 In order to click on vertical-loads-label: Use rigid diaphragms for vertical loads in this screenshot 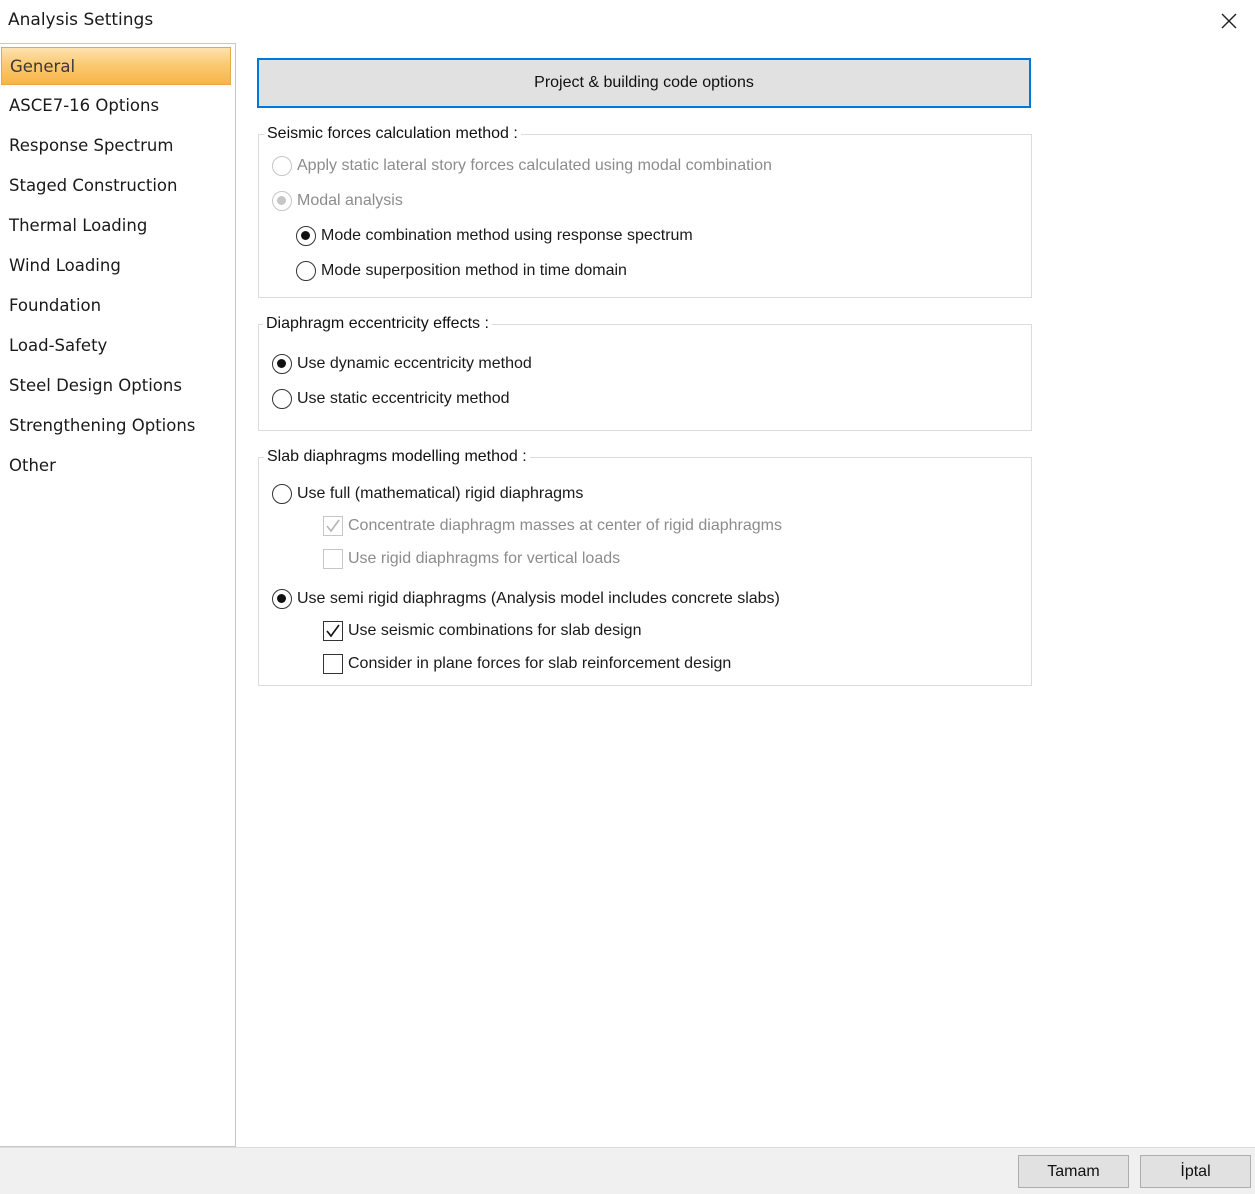, I will do `click(484, 558)`.